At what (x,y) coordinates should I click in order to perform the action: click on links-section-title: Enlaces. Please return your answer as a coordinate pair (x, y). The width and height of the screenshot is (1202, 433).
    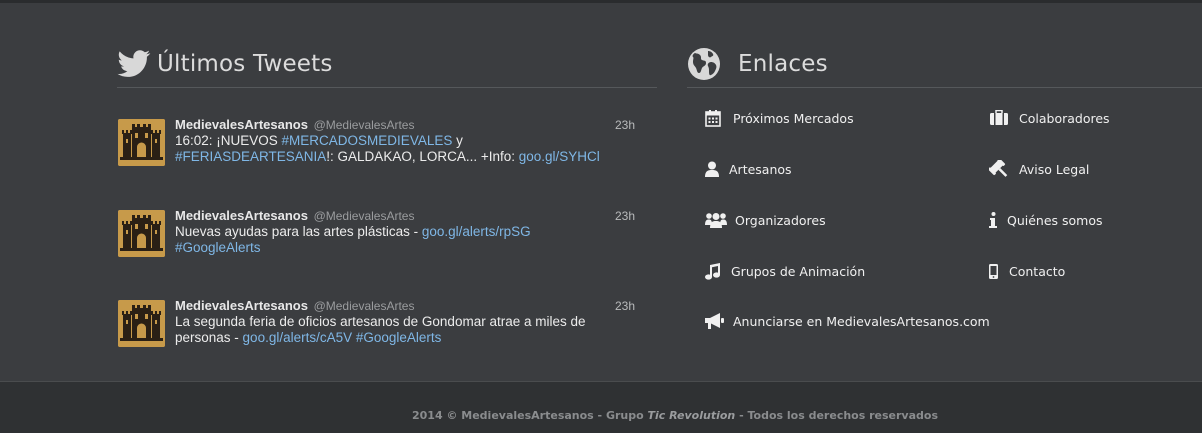
    Looking at the image, I should click on (783, 64).